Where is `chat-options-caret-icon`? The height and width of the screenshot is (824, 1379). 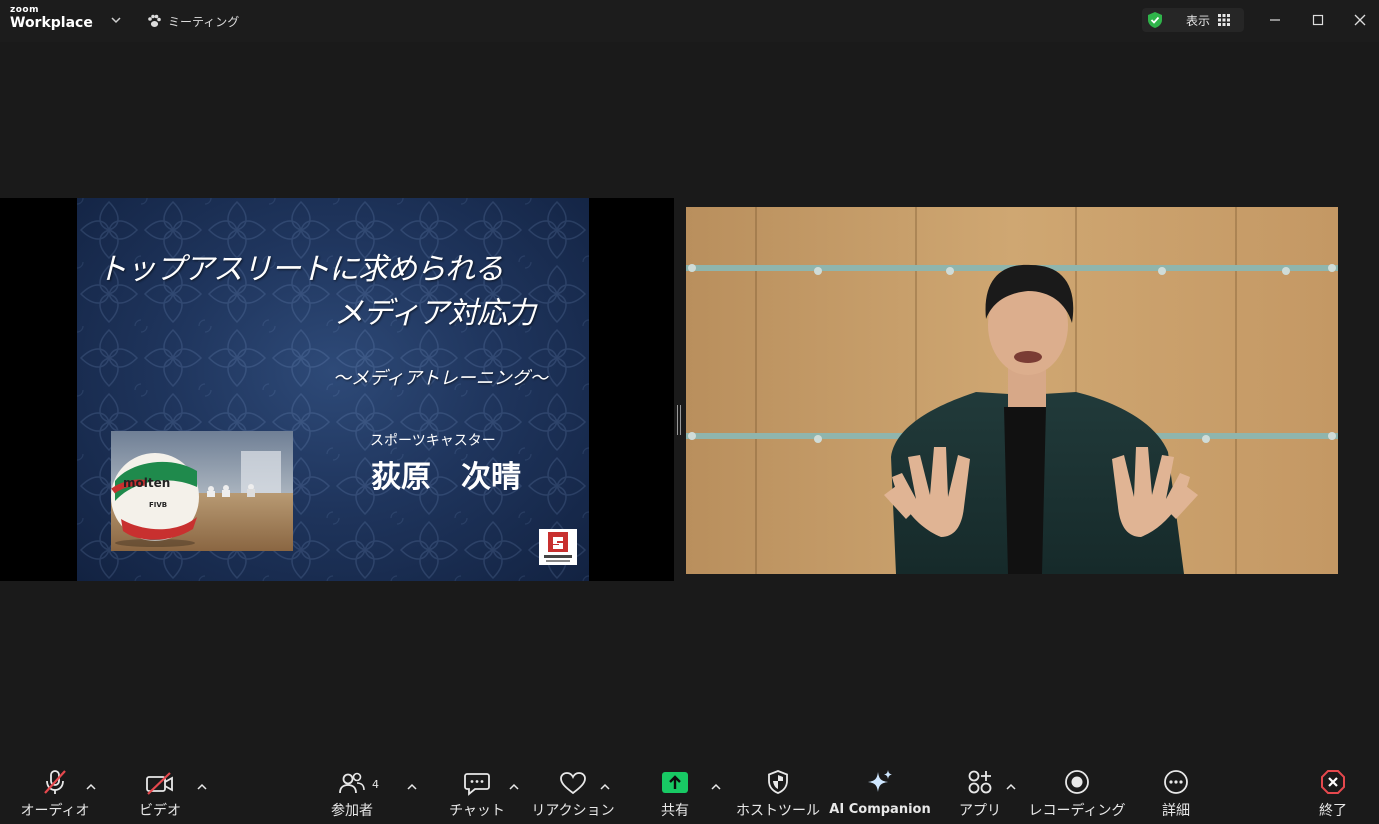
chat-options-caret-icon is located at coordinates (514, 787).